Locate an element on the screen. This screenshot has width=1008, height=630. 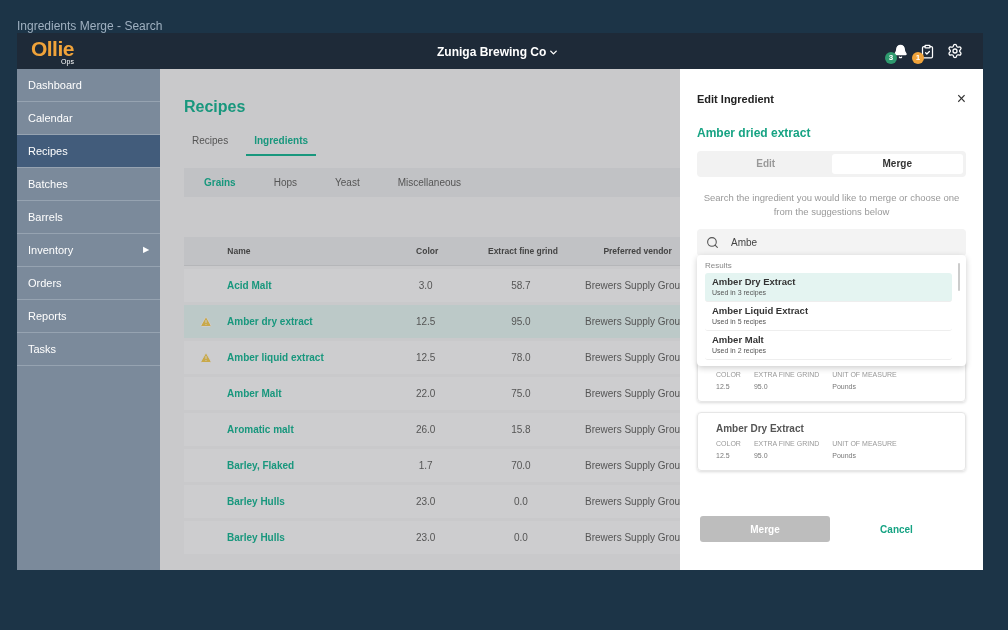
ingredient-link: Amber liquid extract is located at coordinates (310, 357).